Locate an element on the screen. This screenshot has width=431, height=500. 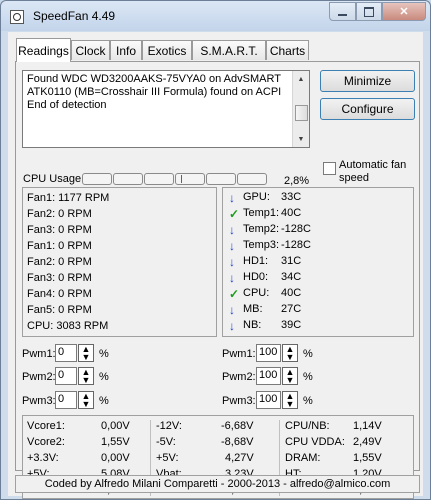
pwm2-left-input: 0 is located at coordinates (66, 376).